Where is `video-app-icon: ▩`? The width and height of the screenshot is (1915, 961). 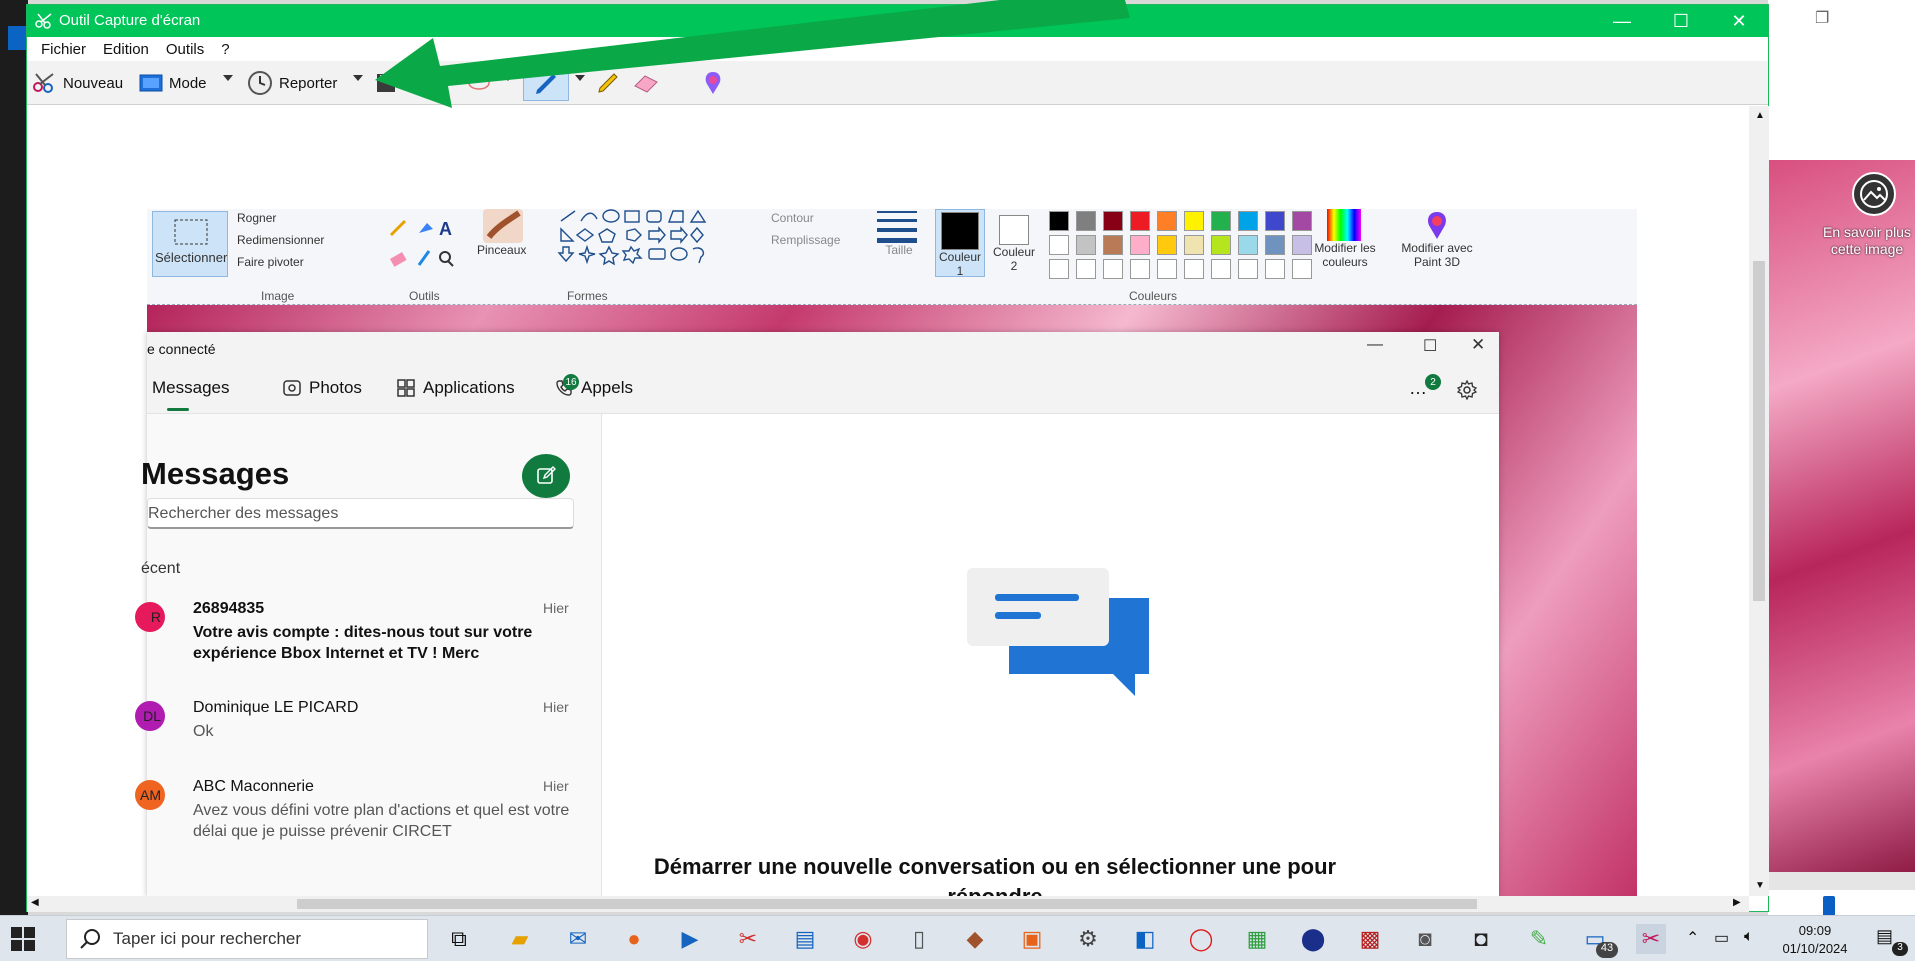
video-app-icon: ▩ is located at coordinates (1370, 939).